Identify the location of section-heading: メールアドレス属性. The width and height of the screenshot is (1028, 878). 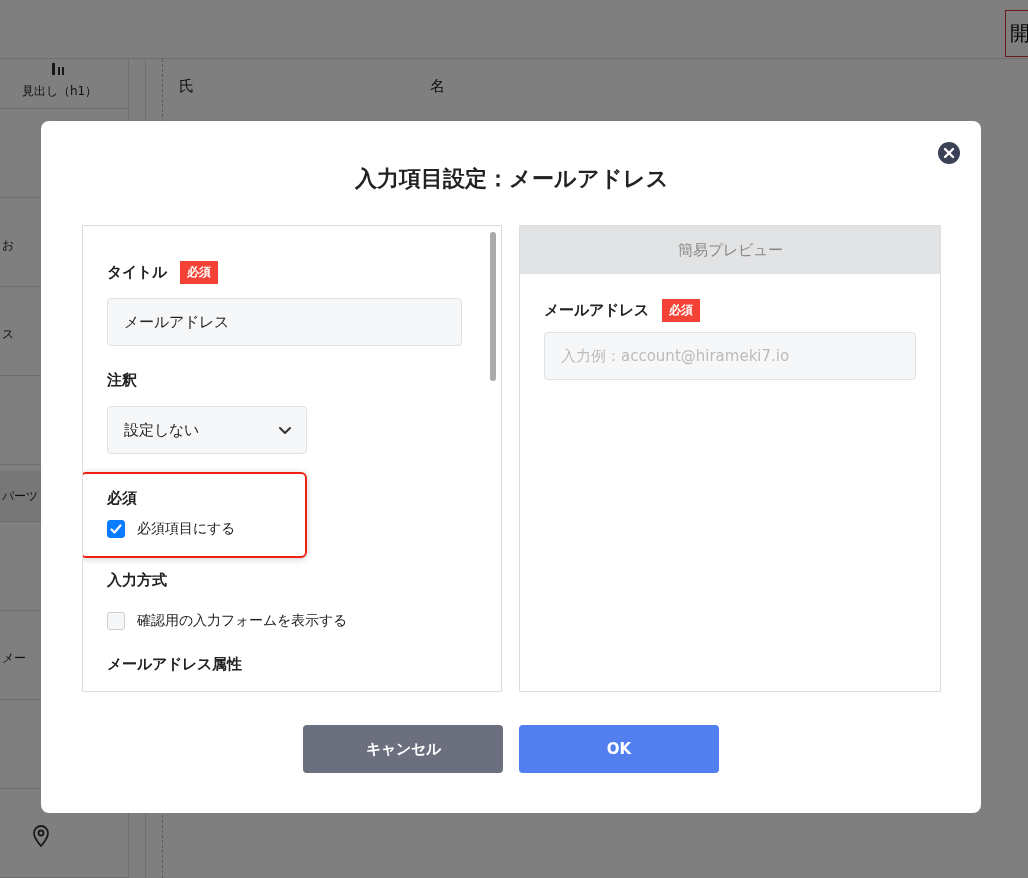
(174, 664).